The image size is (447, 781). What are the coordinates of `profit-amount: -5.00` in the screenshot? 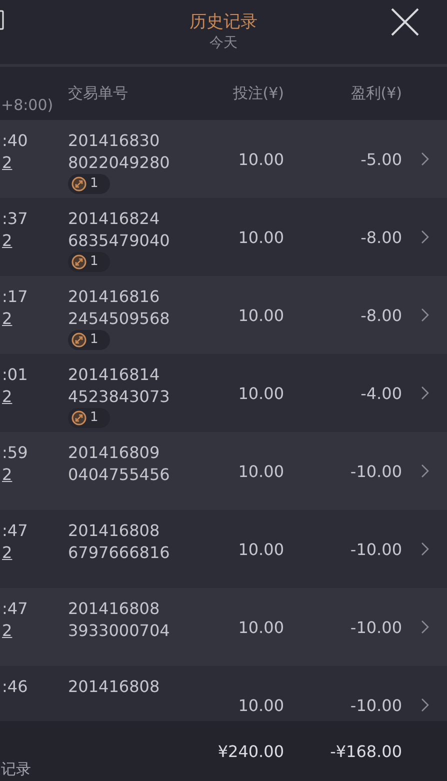 It's located at (381, 159).